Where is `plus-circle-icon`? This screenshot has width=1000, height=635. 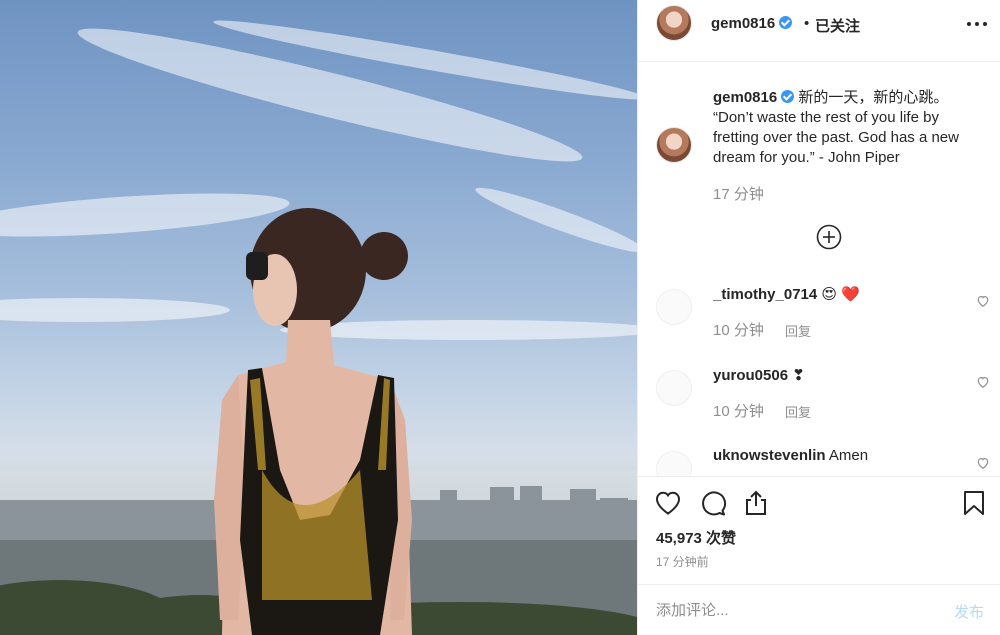 plus-circle-icon is located at coordinates (829, 237).